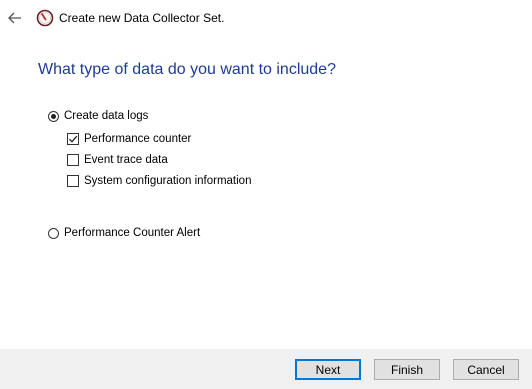 The height and width of the screenshot is (389, 532). Describe the element at coordinates (328, 369) in the screenshot. I see `next-button: Next` at that location.